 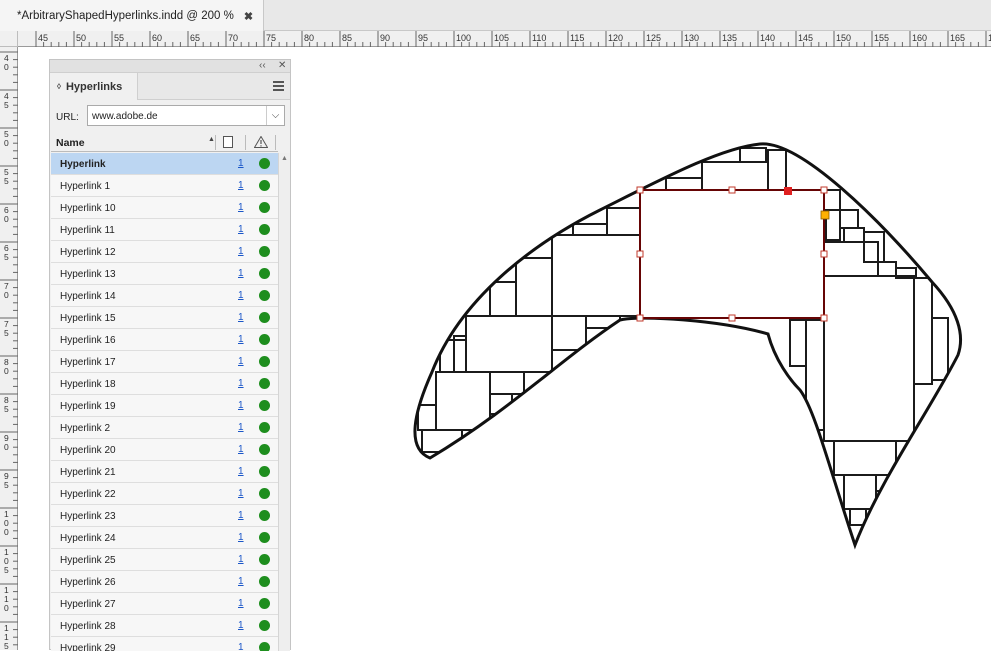 I want to click on hyperlink-row: Hyperlink 10 1, so click(x=164, y=208).